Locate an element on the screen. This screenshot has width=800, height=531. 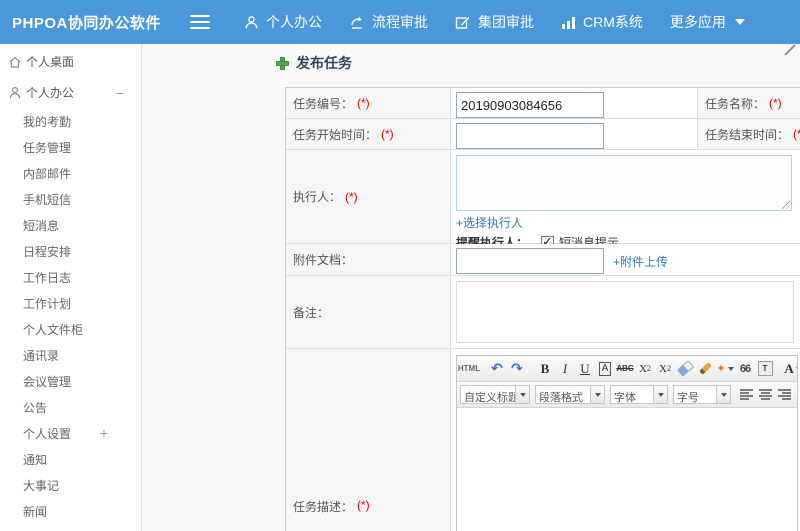
custom-title-dropdown: 自定义标题 is located at coordinates (495, 394).